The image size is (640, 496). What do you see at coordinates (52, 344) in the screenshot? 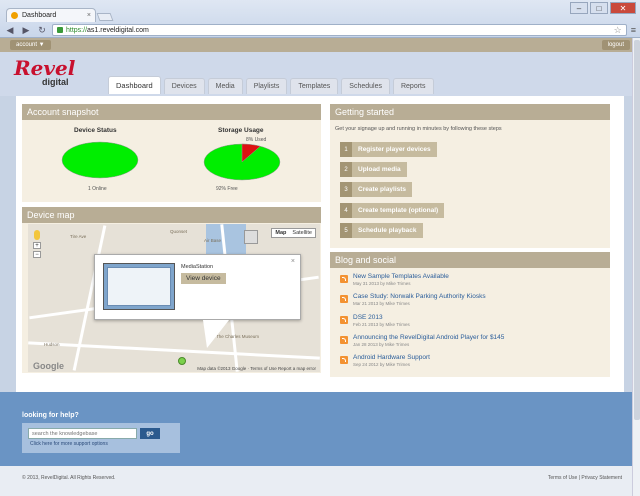
I see `map-label: Hudson` at bounding box center [52, 344].